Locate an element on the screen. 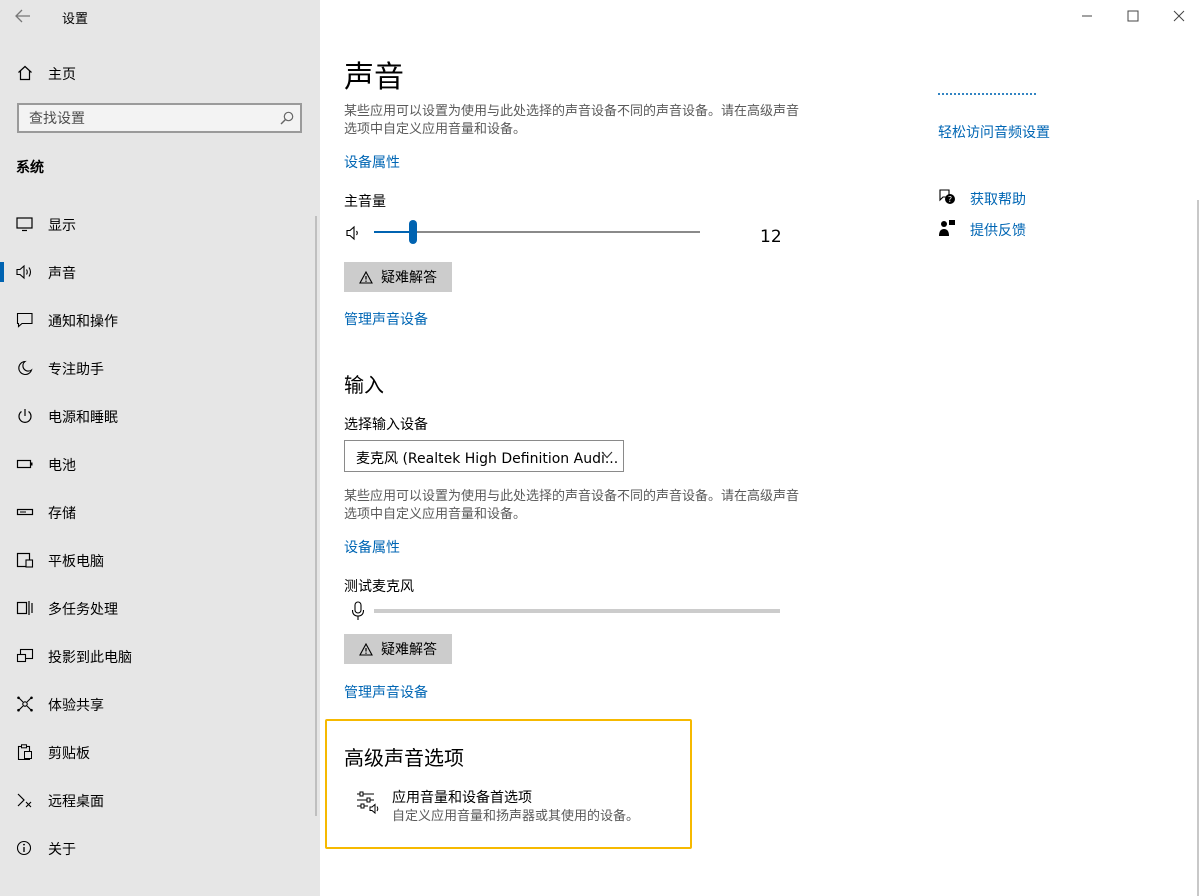 The width and height of the screenshot is (1202, 896). master-volume-slider is located at coordinates (537, 232).